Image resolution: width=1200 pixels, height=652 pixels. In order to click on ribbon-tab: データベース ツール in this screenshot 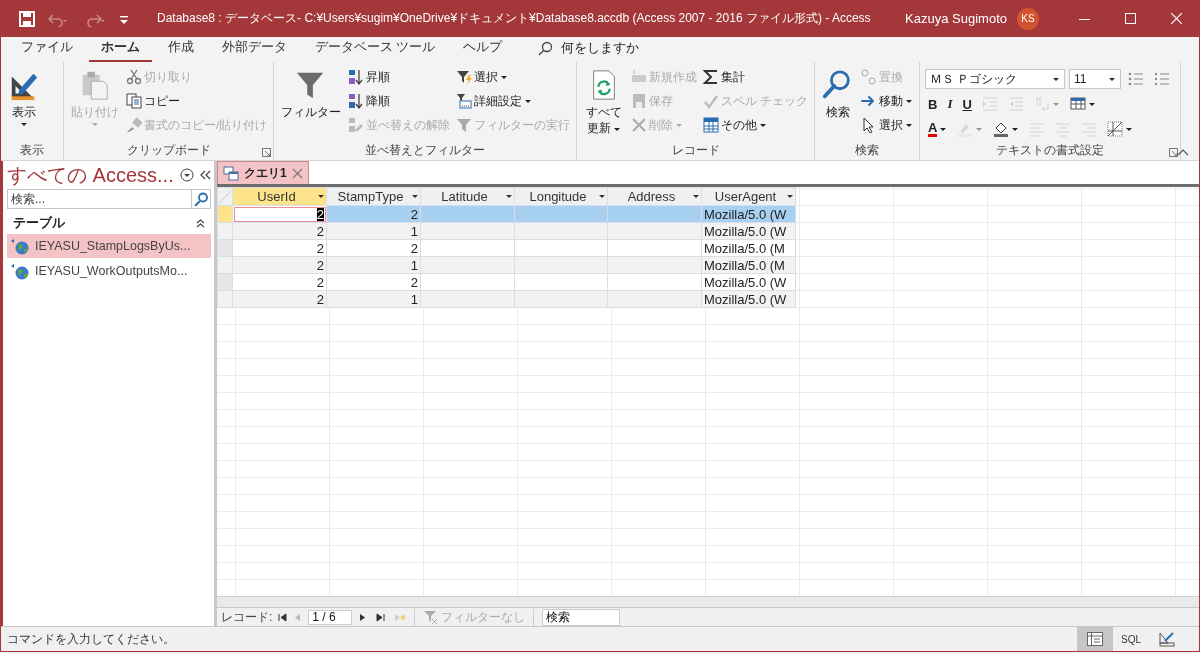, I will do `click(375, 50)`.